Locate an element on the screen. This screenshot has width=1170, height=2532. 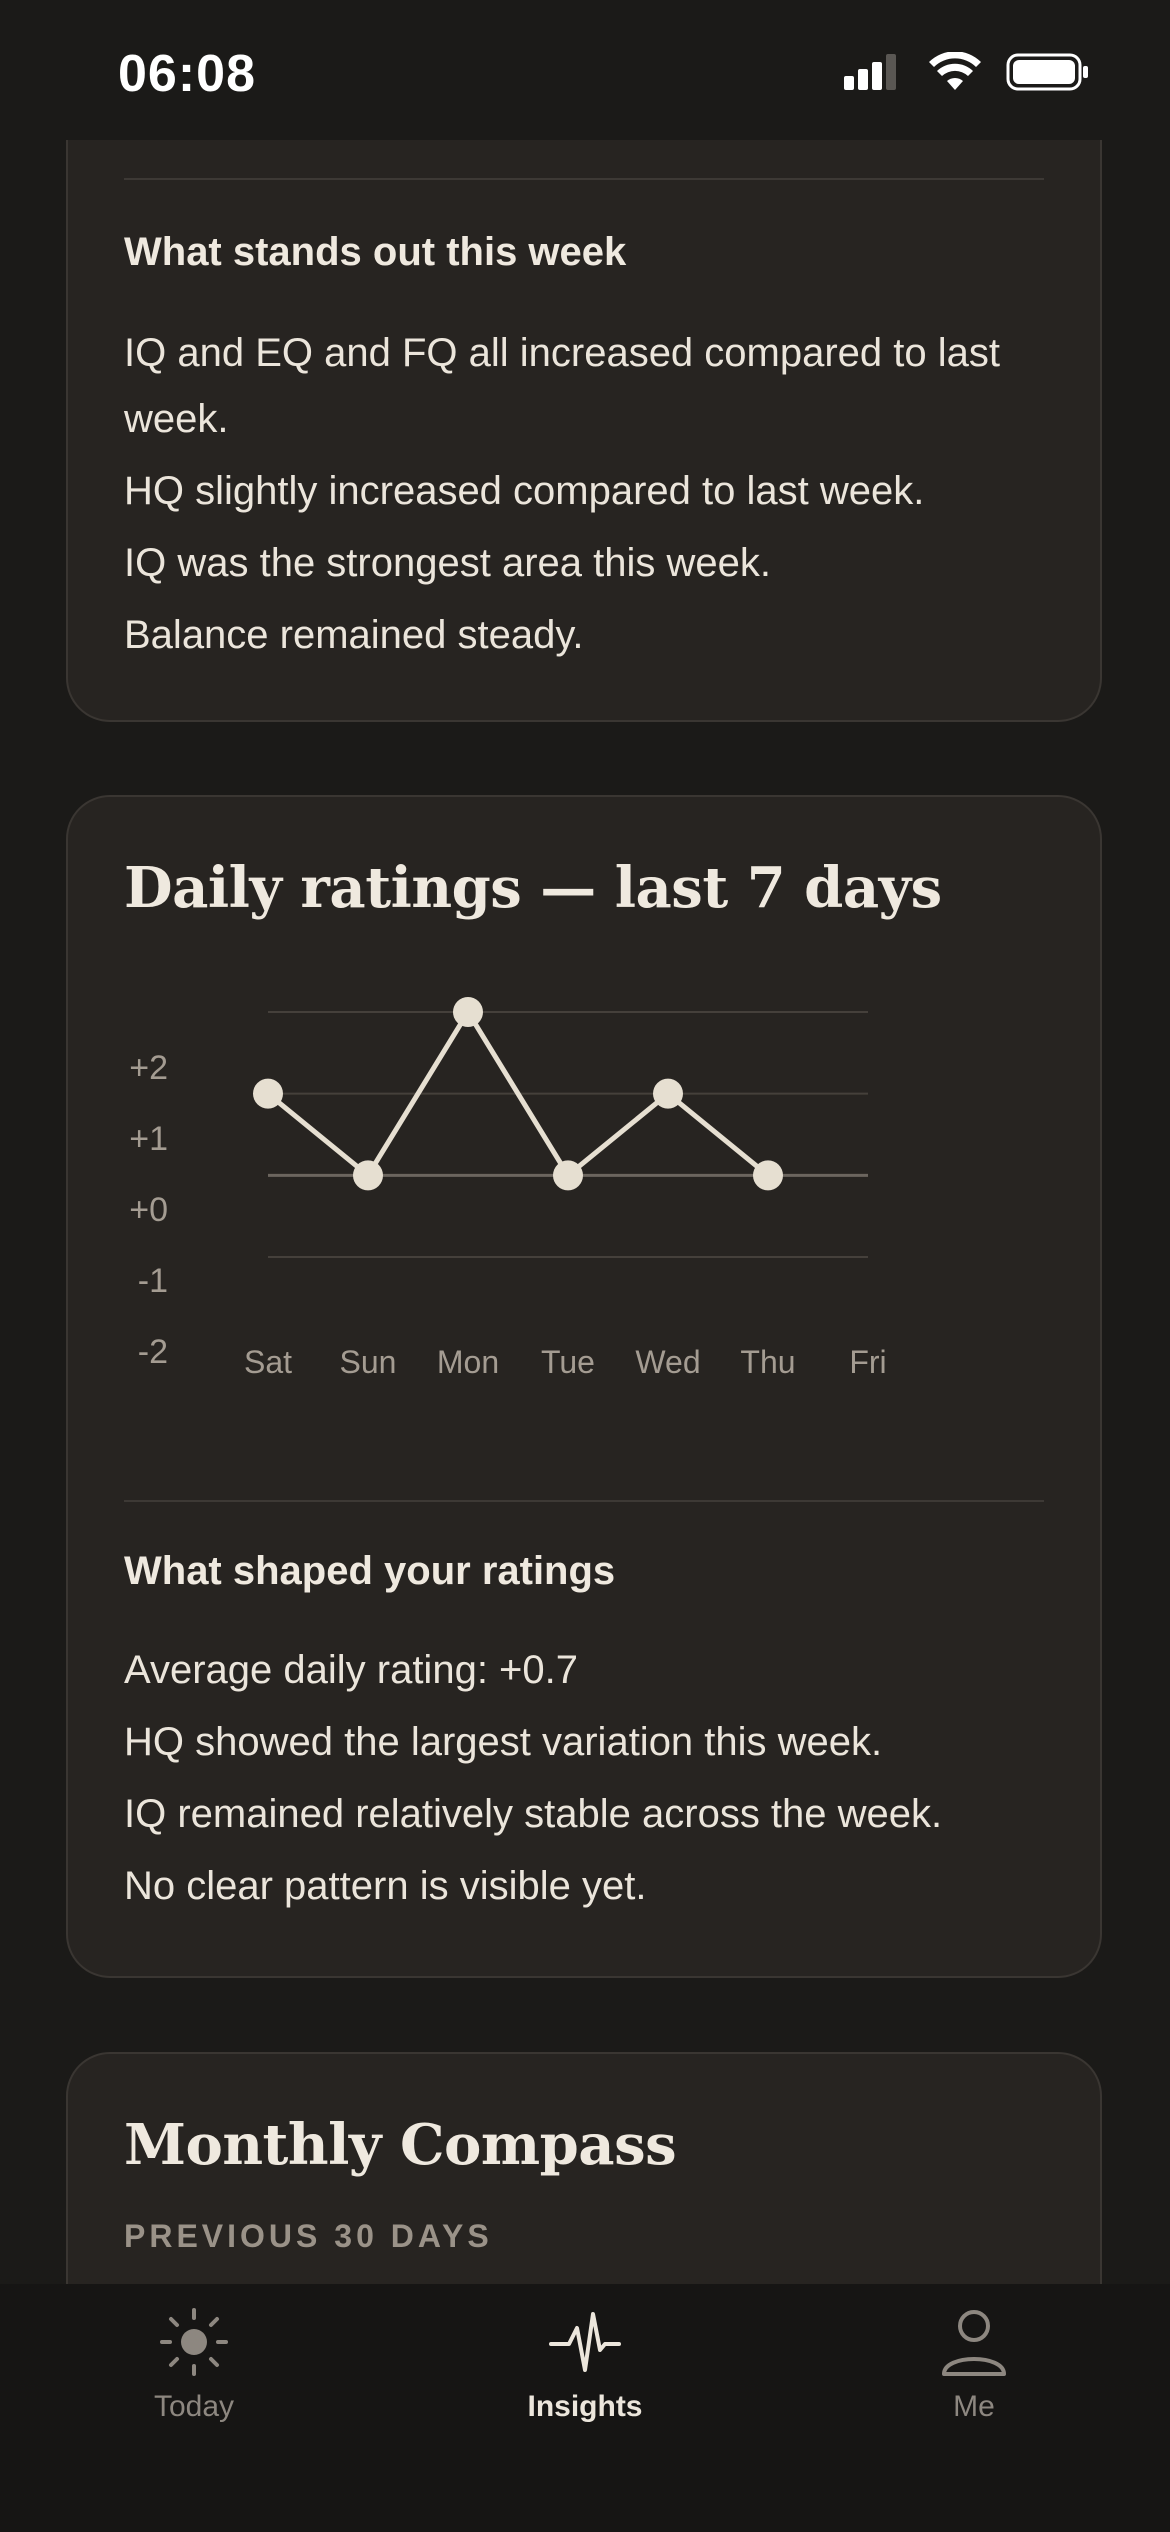
week-highlight-line: IQ was the strongest area this week. is located at coordinates (447, 563).